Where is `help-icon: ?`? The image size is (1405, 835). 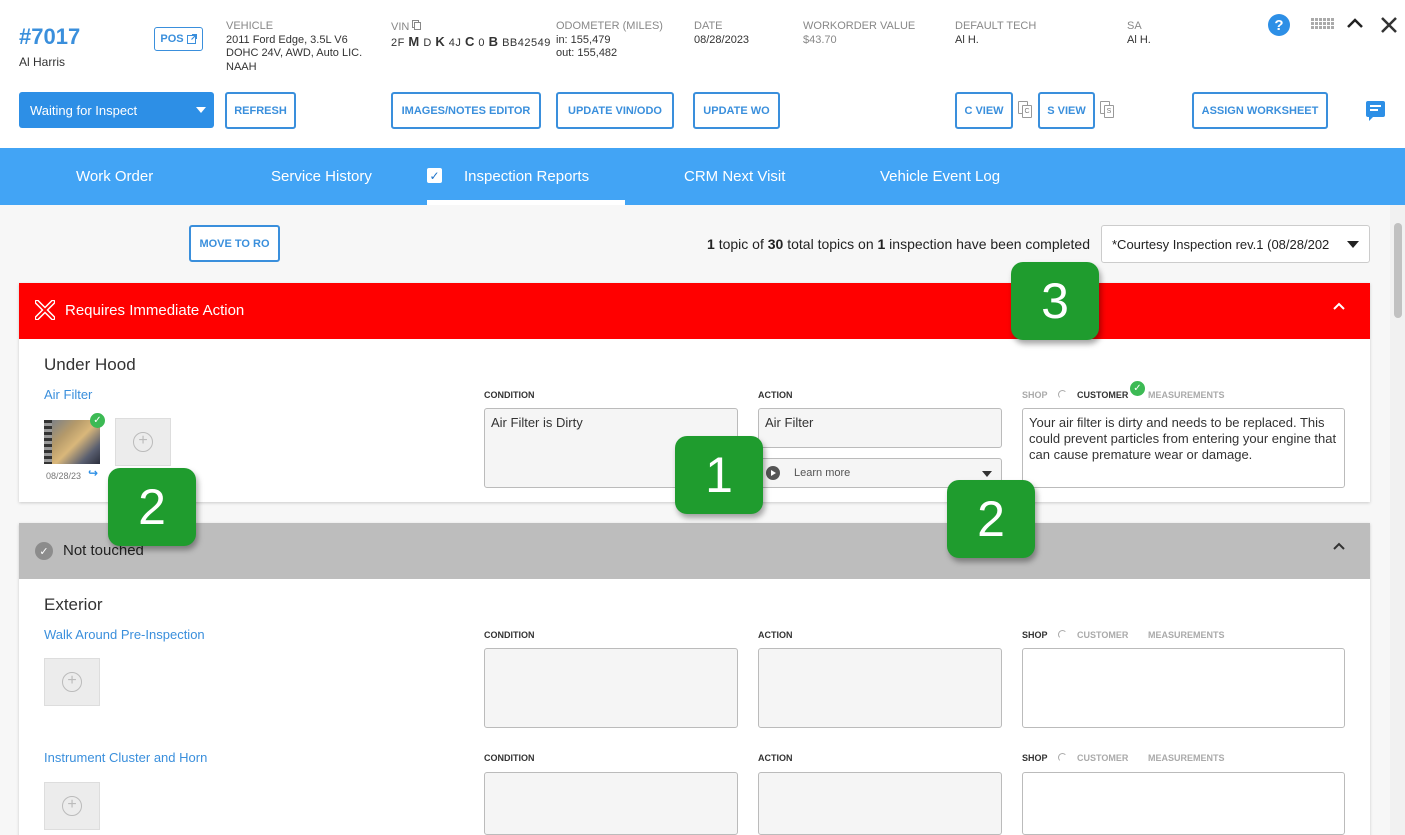 help-icon: ? is located at coordinates (1279, 25).